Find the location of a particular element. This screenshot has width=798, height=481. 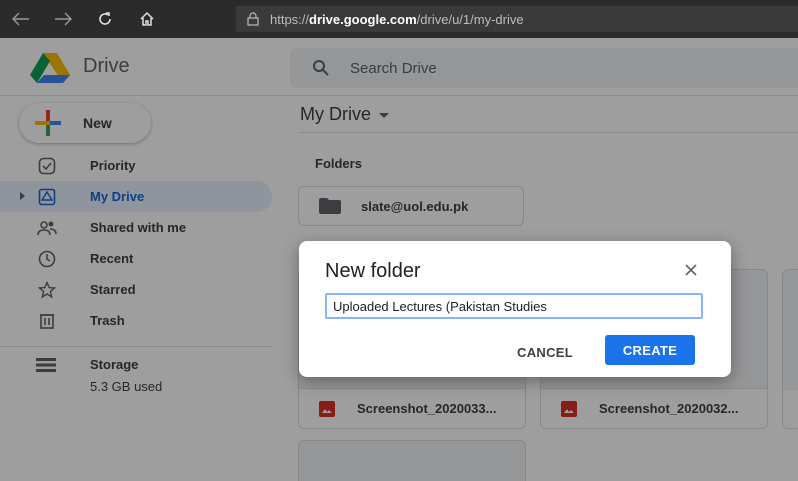

lock-icon is located at coordinates (253, 19).